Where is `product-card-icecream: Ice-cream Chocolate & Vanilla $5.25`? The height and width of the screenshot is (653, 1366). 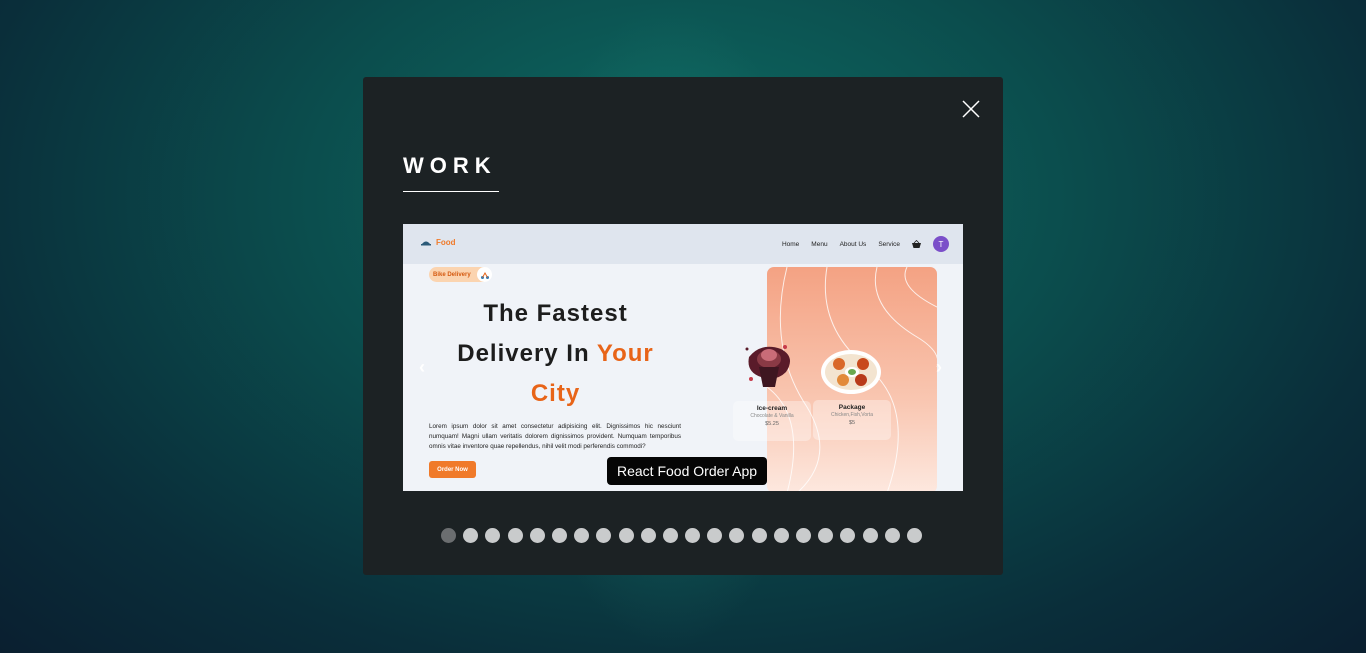 product-card-icecream: Ice-cream Chocolate & Vanilla $5.25 is located at coordinates (772, 421).